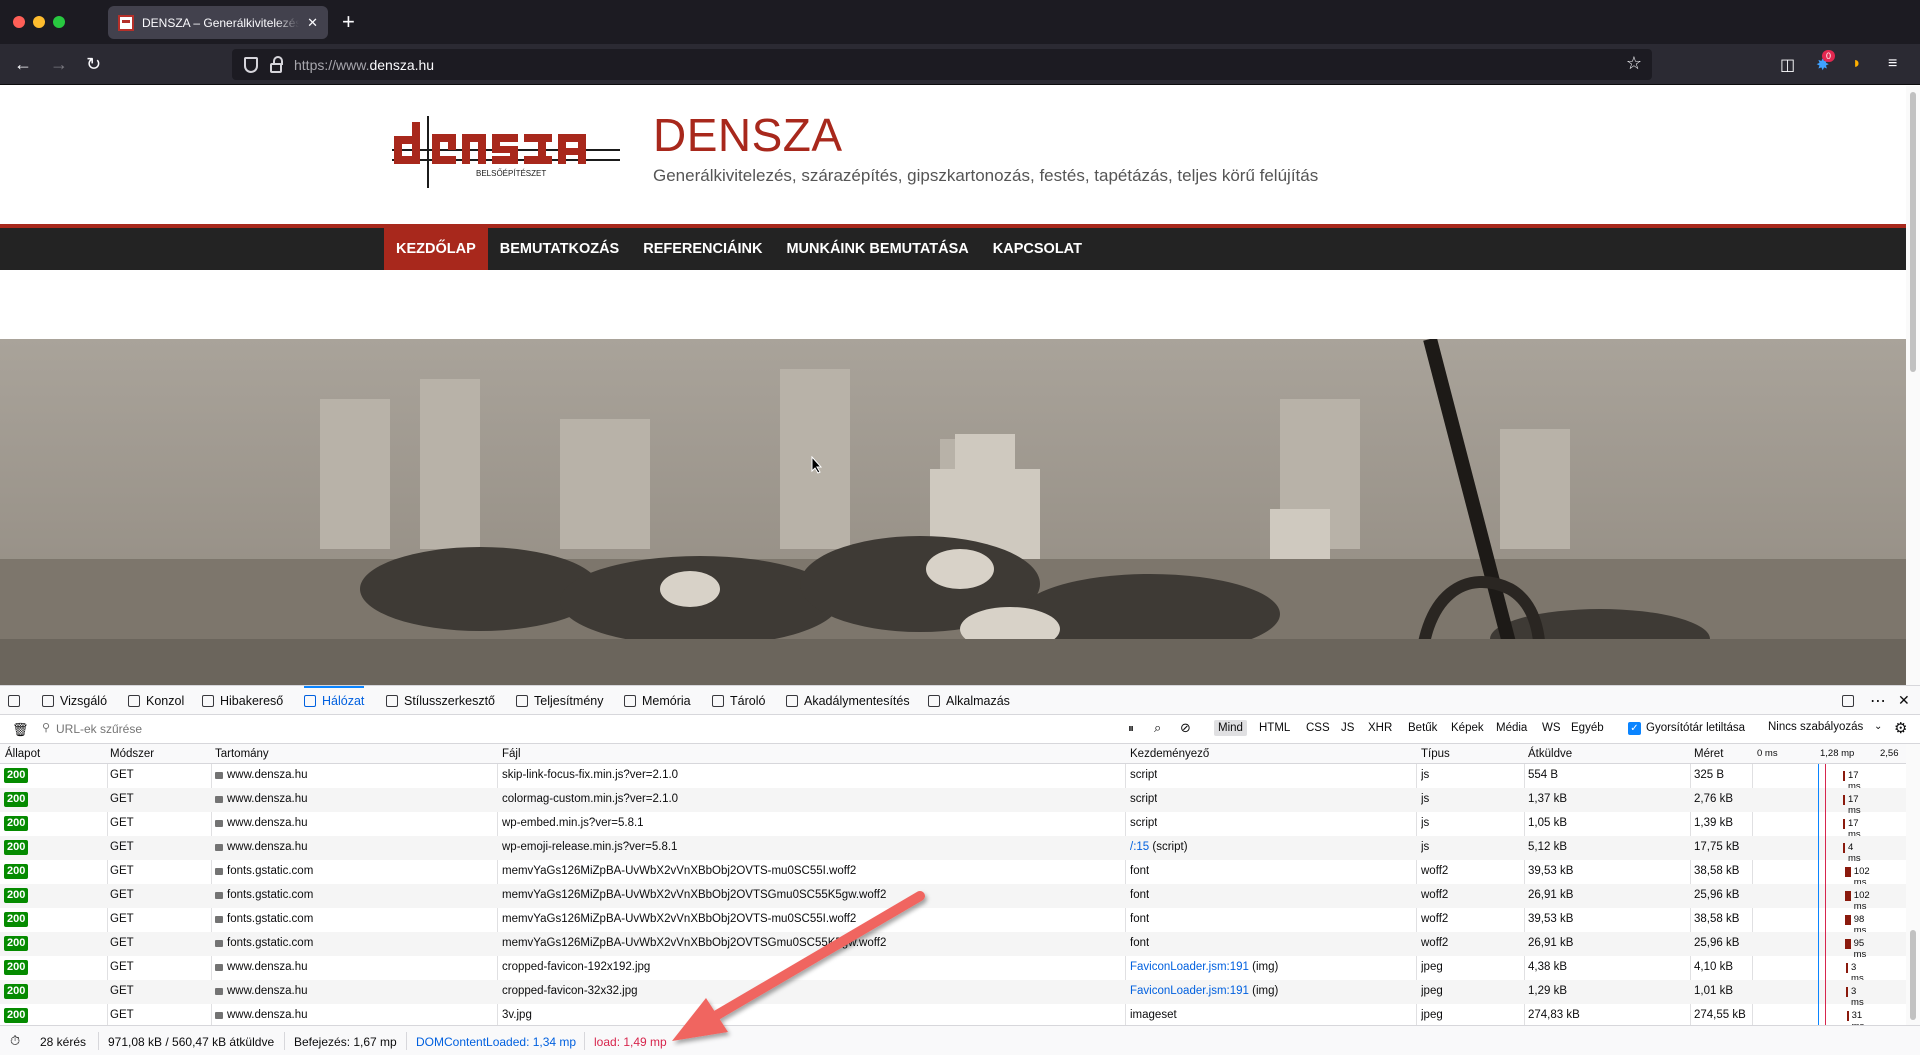 Image resolution: width=1920 pixels, height=1055 pixels. What do you see at coordinates (1157, 728) in the screenshot?
I see `search-icon: ⌕` at bounding box center [1157, 728].